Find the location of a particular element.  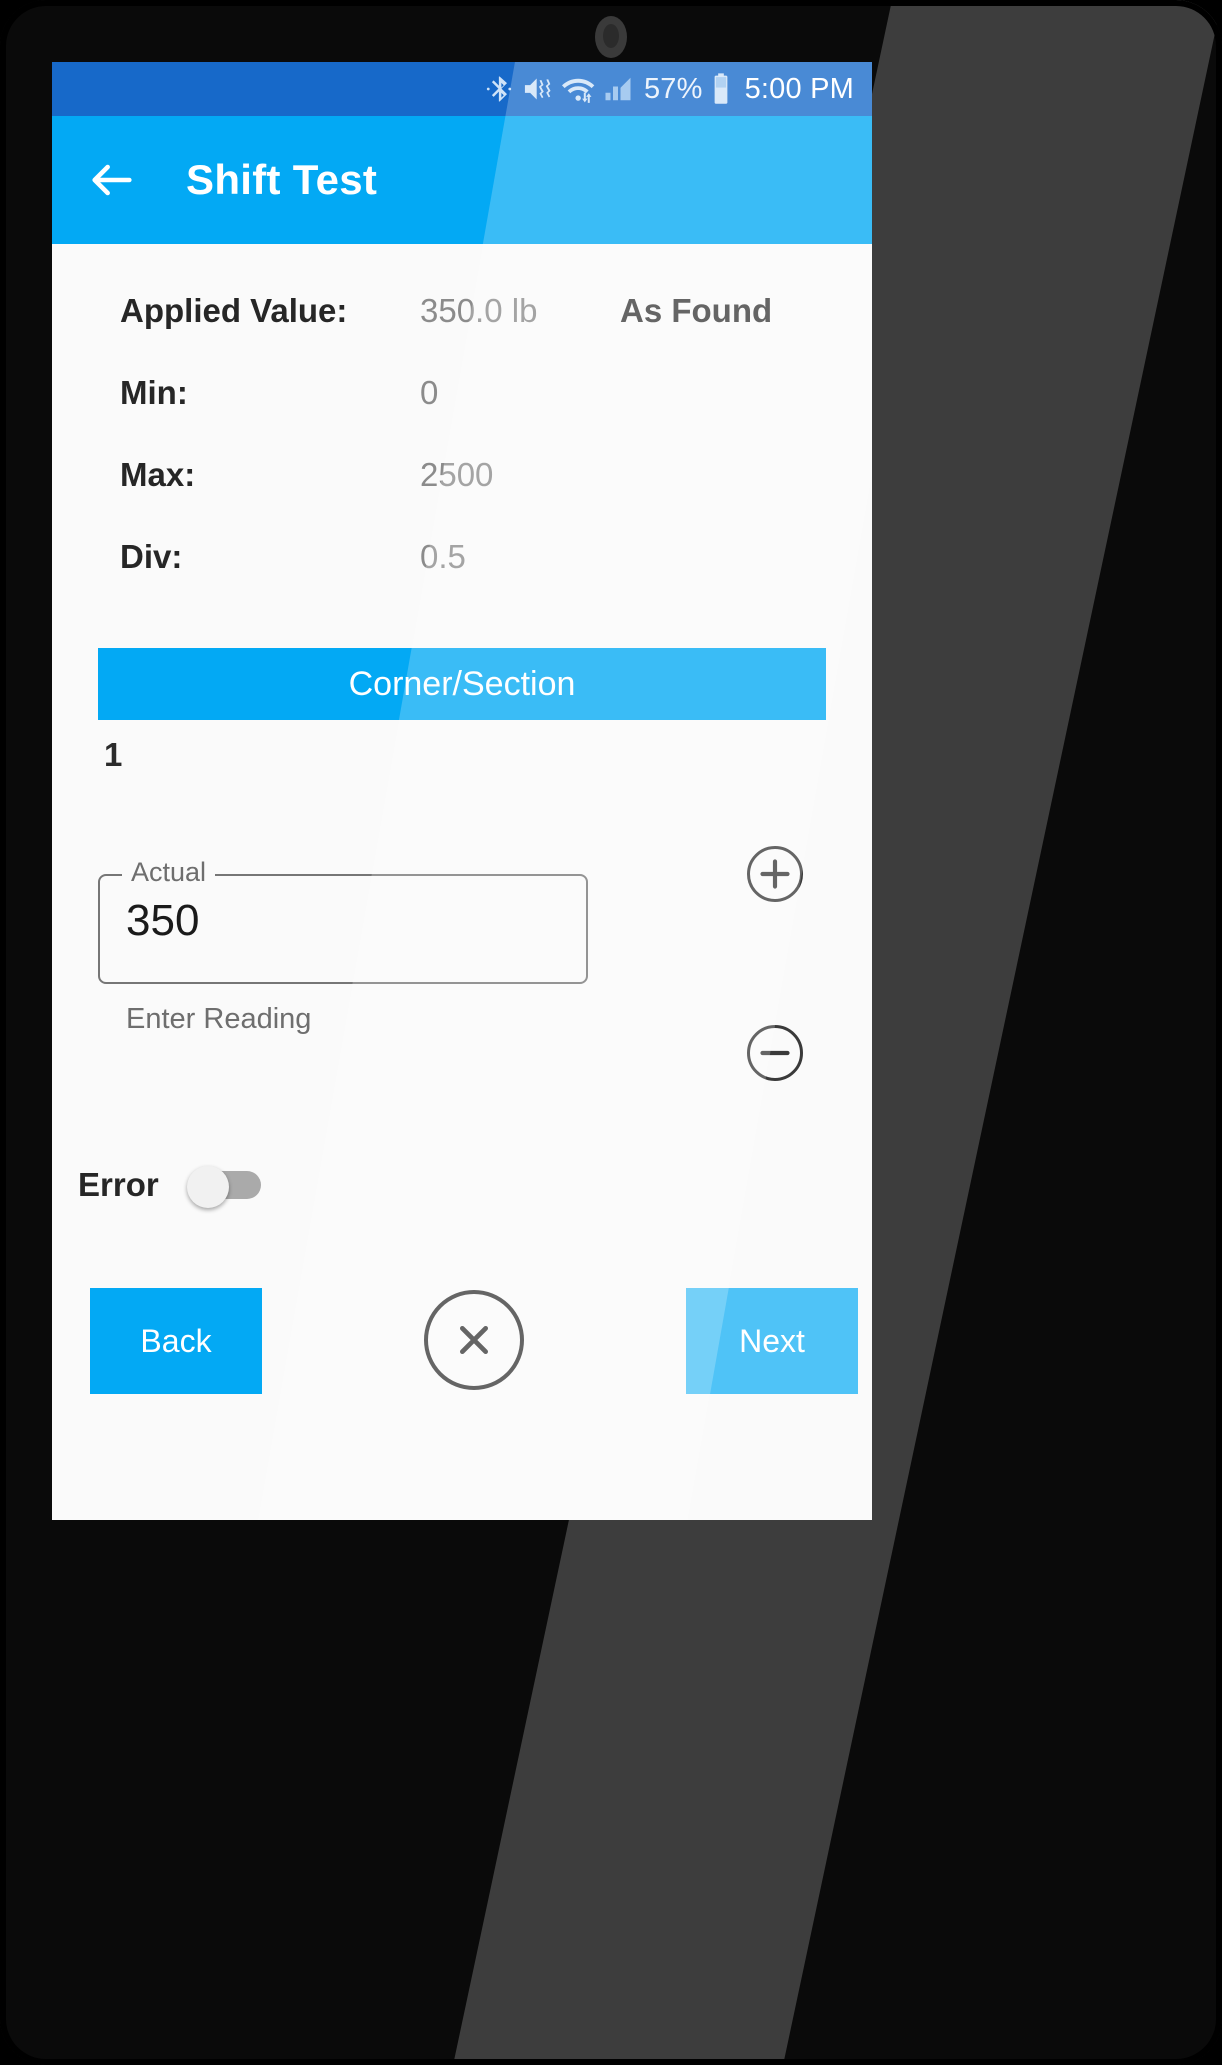

actual-input: Actual 350 is located at coordinates (343, 920).